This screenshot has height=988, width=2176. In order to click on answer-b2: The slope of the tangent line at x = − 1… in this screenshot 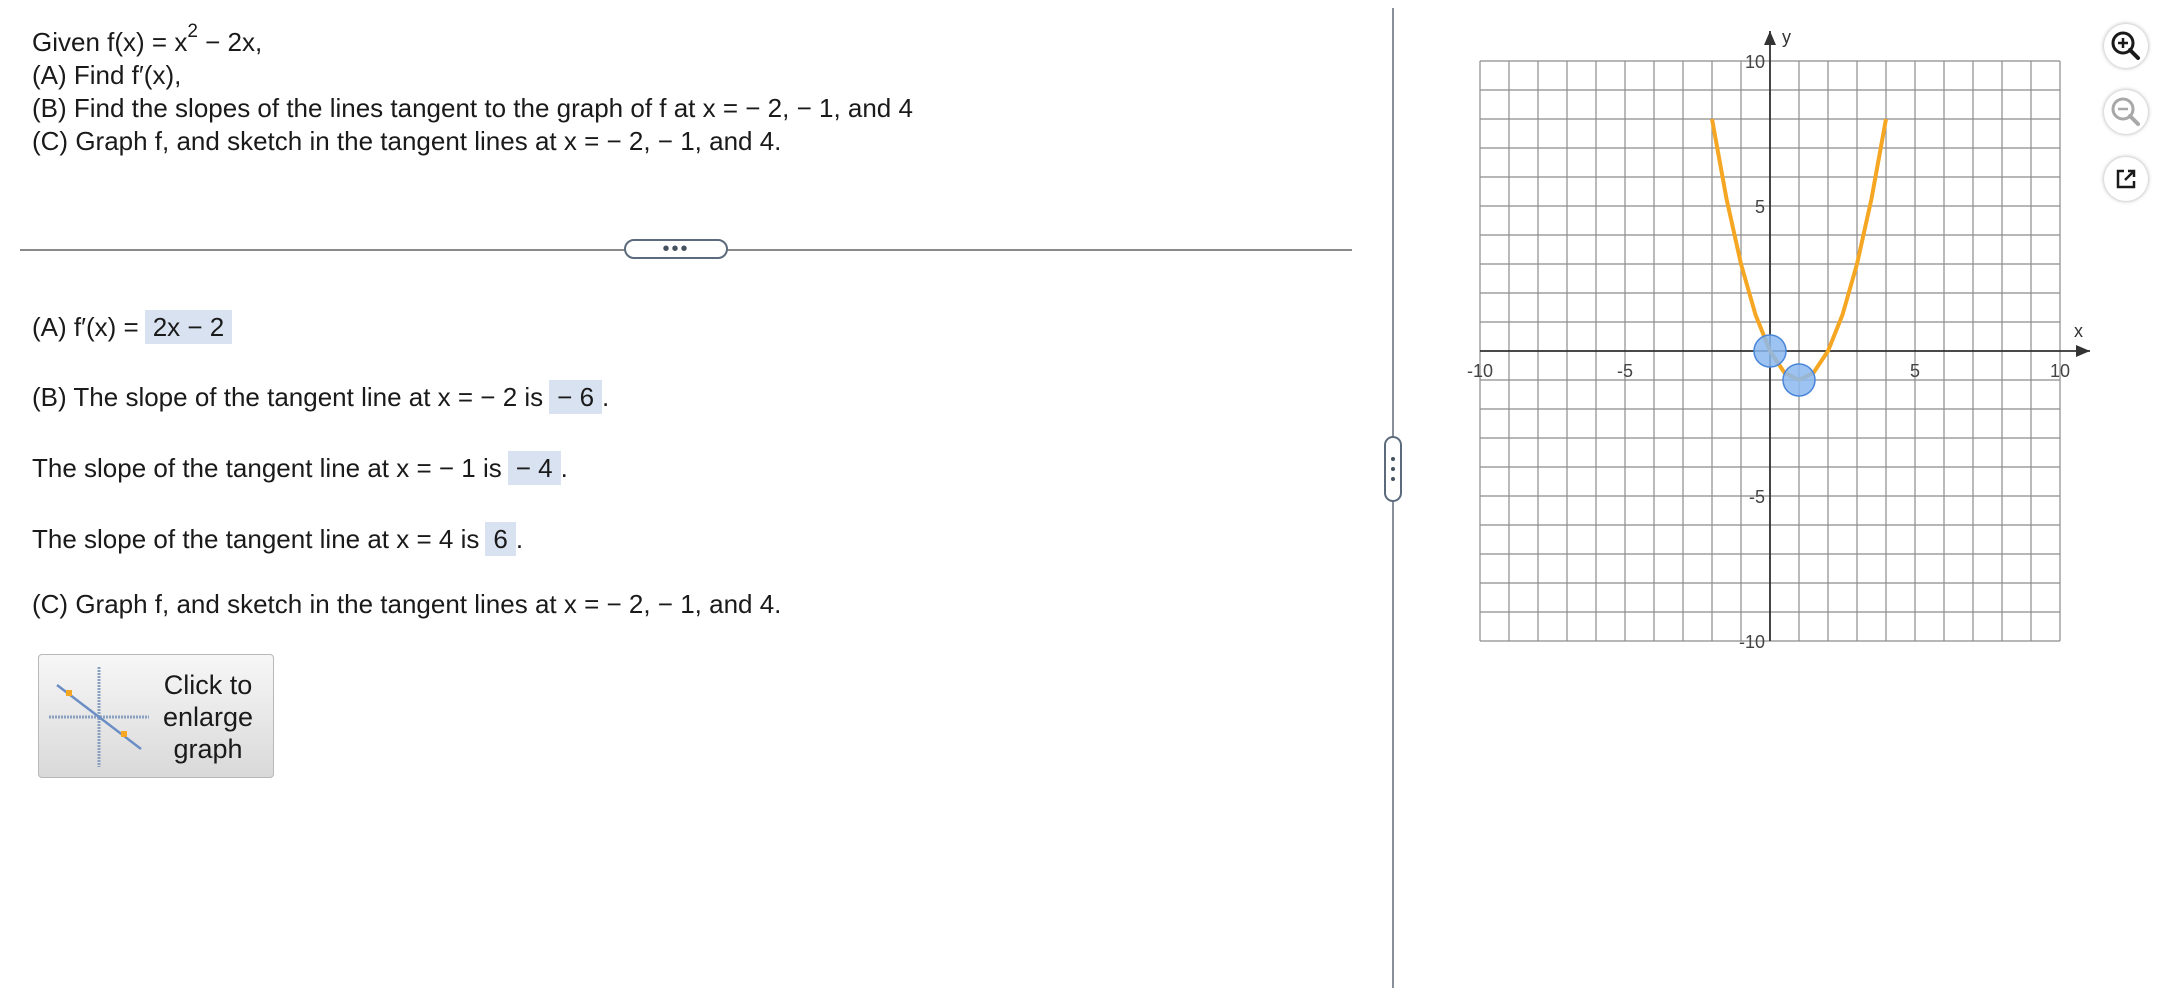, I will do `click(300, 468)`.